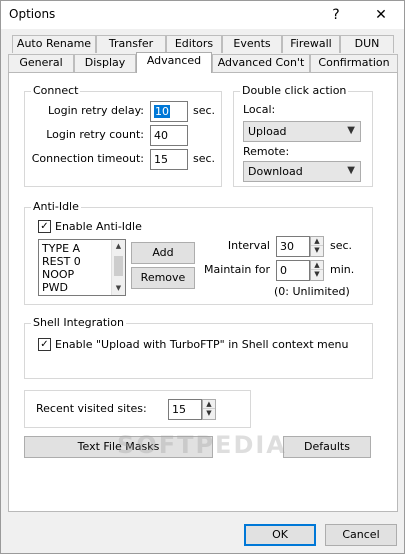 This screenshot has height=554, width=405. Describe the element at coordinates (204, 158) in the screenshot. I see `timeout-unit: sec.` at that location.